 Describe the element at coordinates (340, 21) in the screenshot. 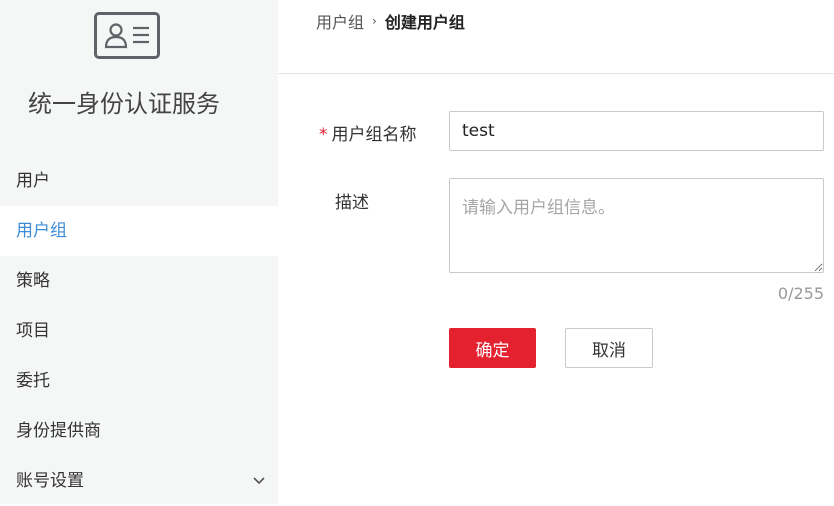

I see `breadcrumb-parent-link: 用户组` at that location.